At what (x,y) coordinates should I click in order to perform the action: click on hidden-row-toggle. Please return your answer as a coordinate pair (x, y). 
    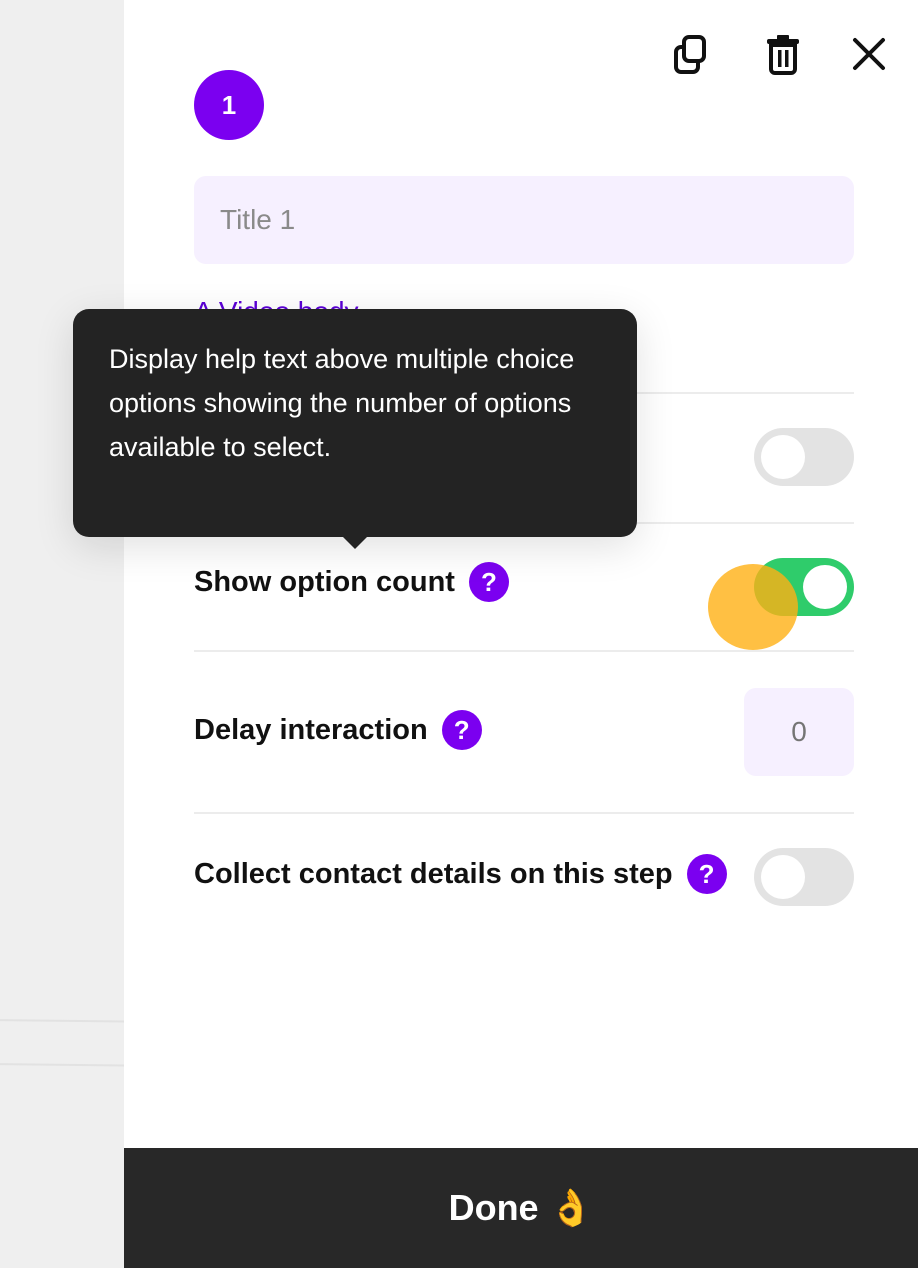
    Looking at the image, I should click on (804, 457).